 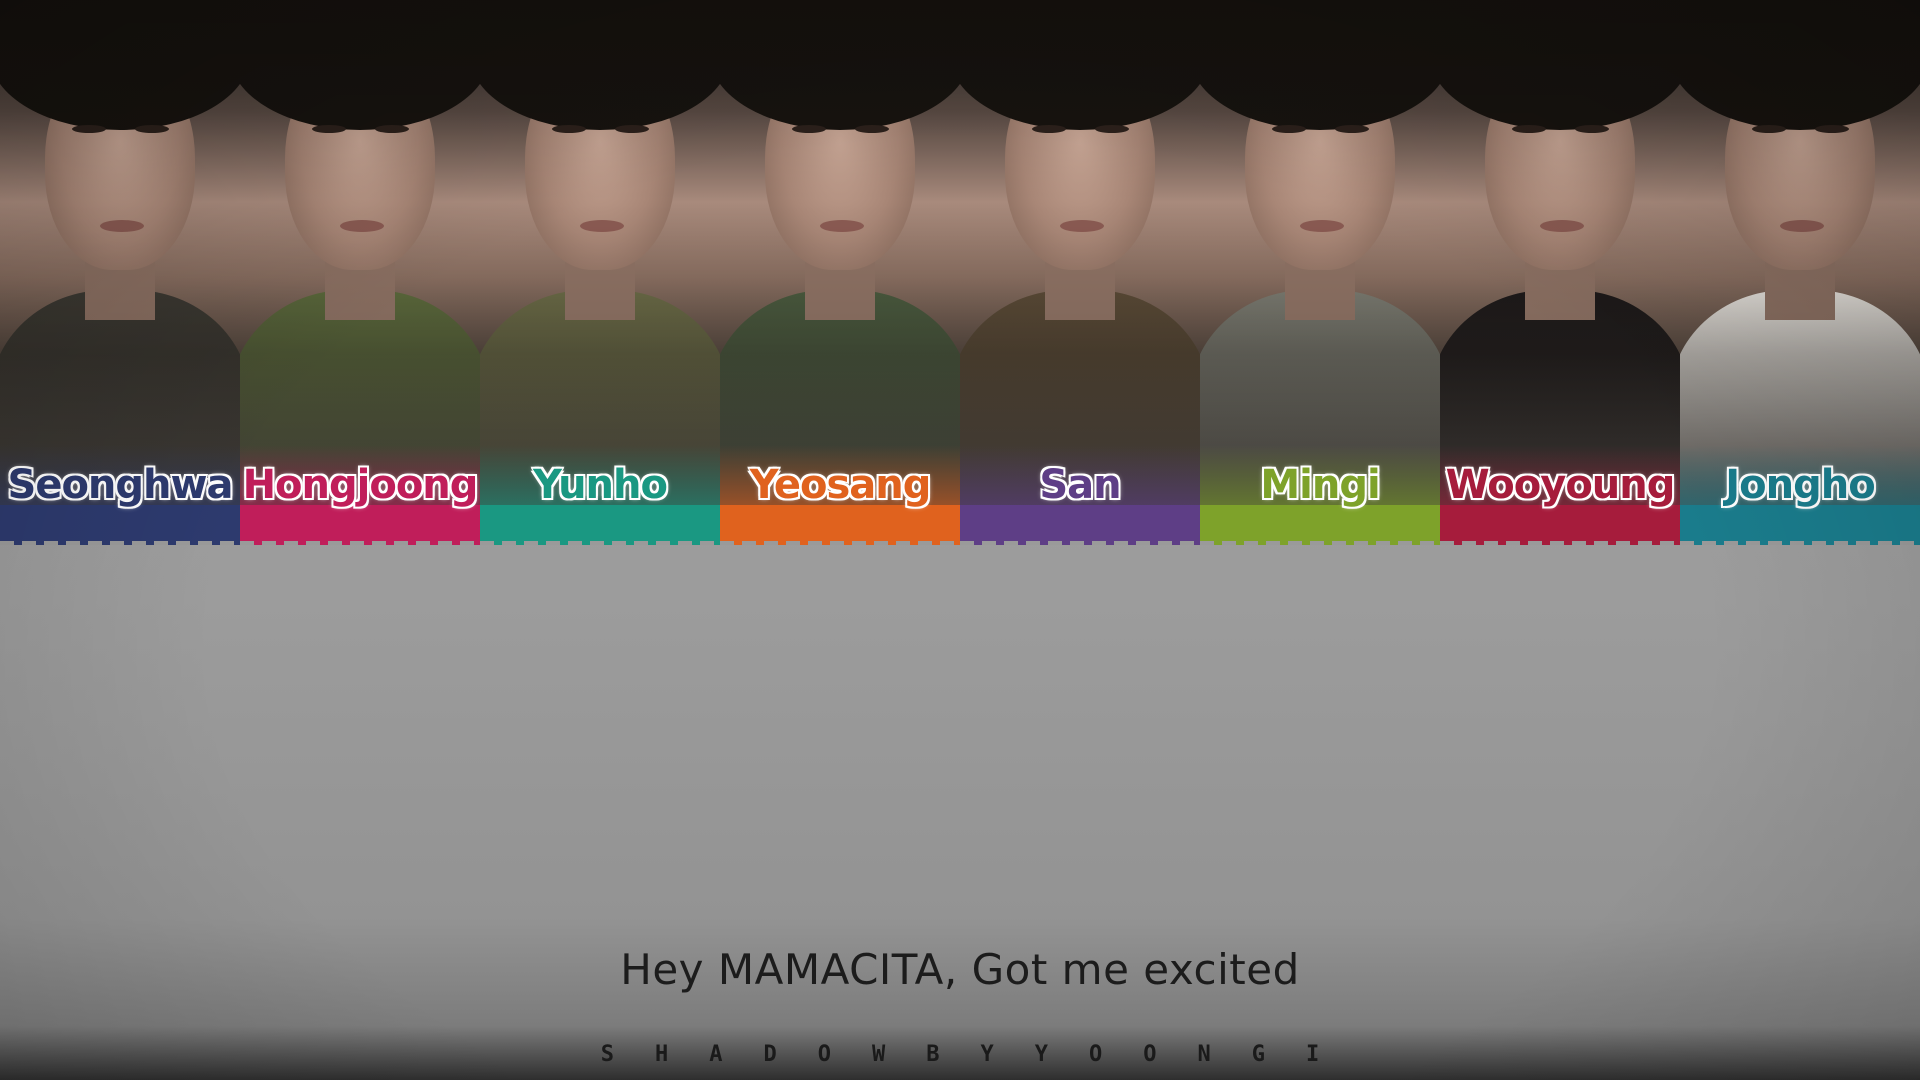 I want to click on member-panel-mingi: Mingi, so click(x=1320, y=272).